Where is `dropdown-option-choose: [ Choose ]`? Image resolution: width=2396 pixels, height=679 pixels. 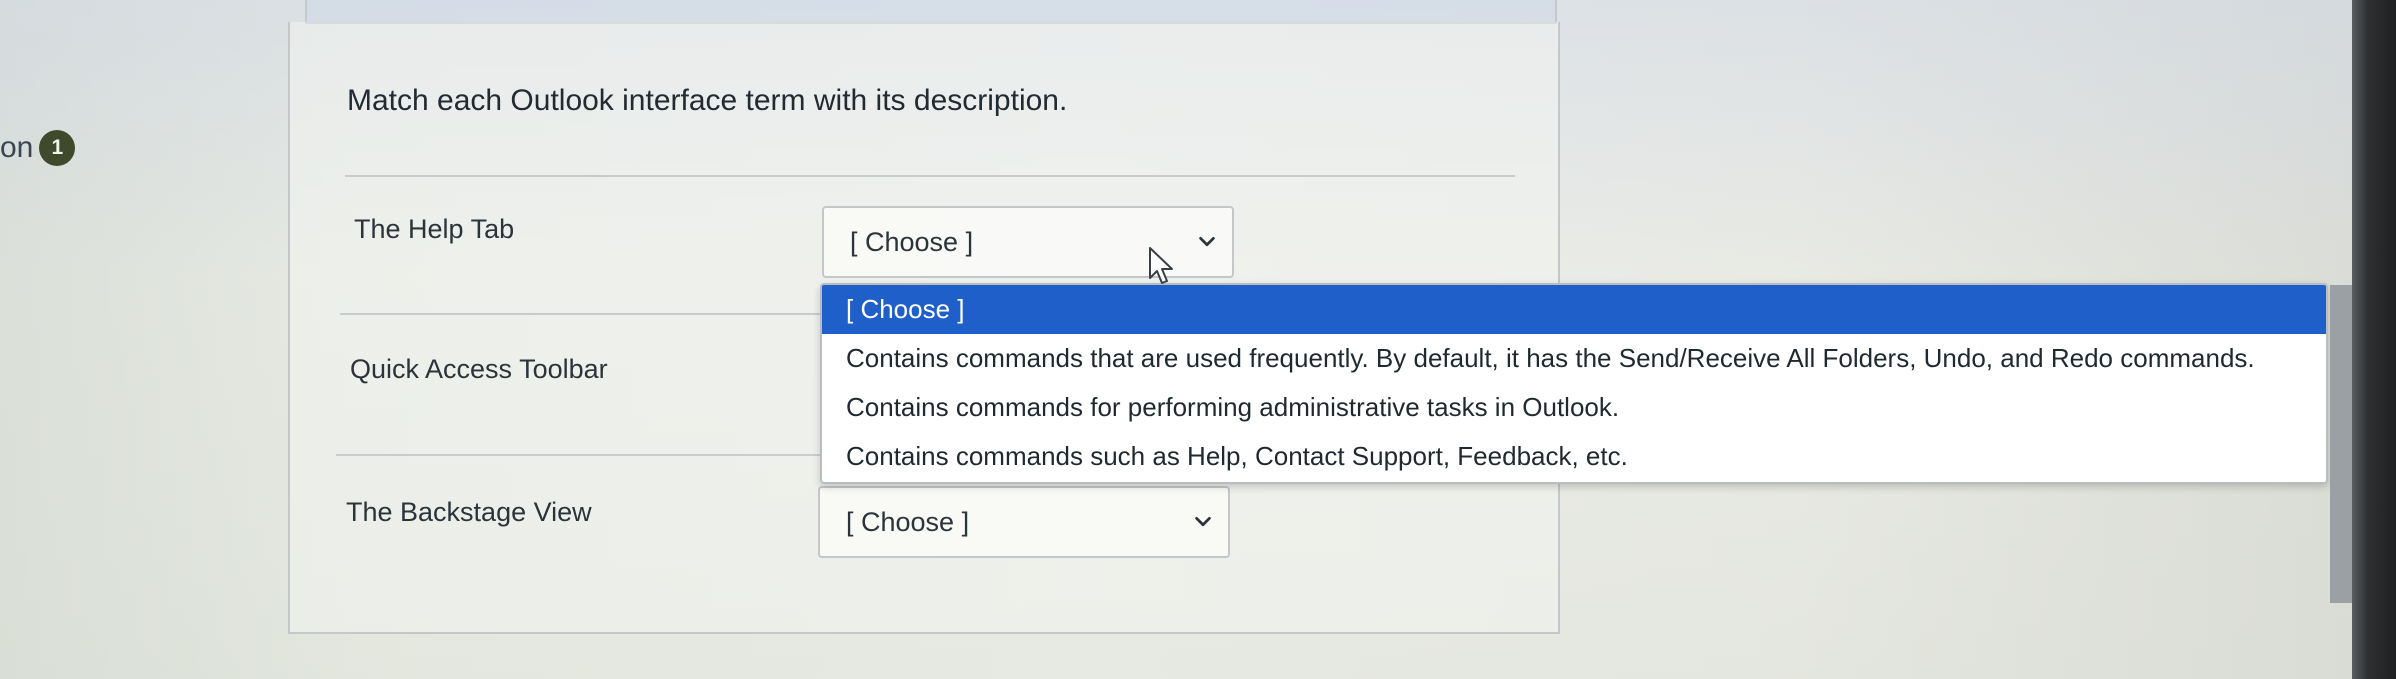
dropdown-option-choose: [ Choose ] is located at coordinates (1574, 309).